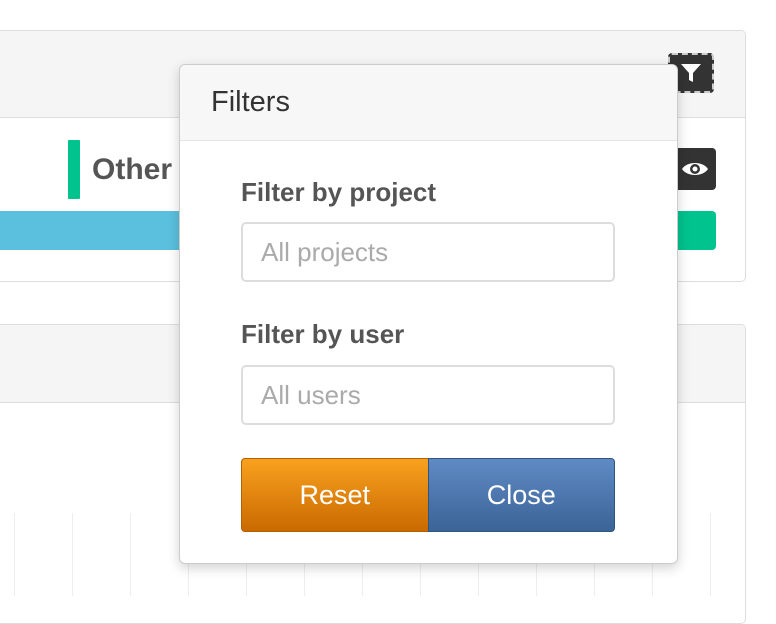 The height and width of the screenshot is (624, 776). I want to click on visibility-toggle-button, so click(695, 169).